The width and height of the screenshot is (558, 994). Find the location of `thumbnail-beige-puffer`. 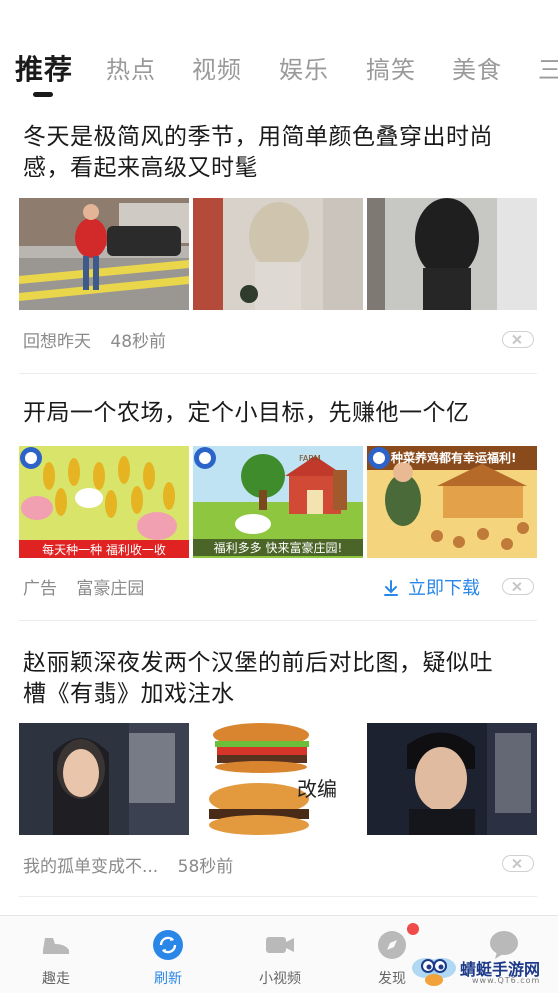

thumbnail-beige-puffer is located at coordinates (278, 254).